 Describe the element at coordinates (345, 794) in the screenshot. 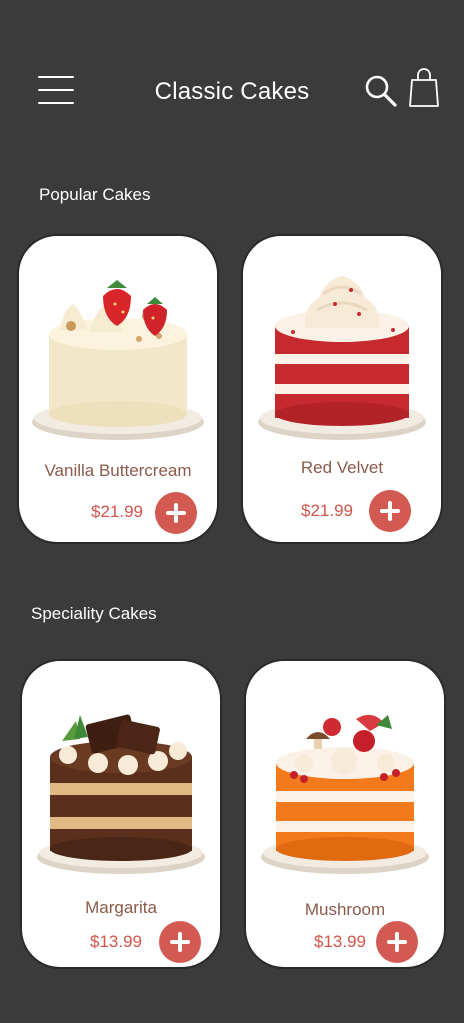

I see `mushroom-cake-image` at that location.